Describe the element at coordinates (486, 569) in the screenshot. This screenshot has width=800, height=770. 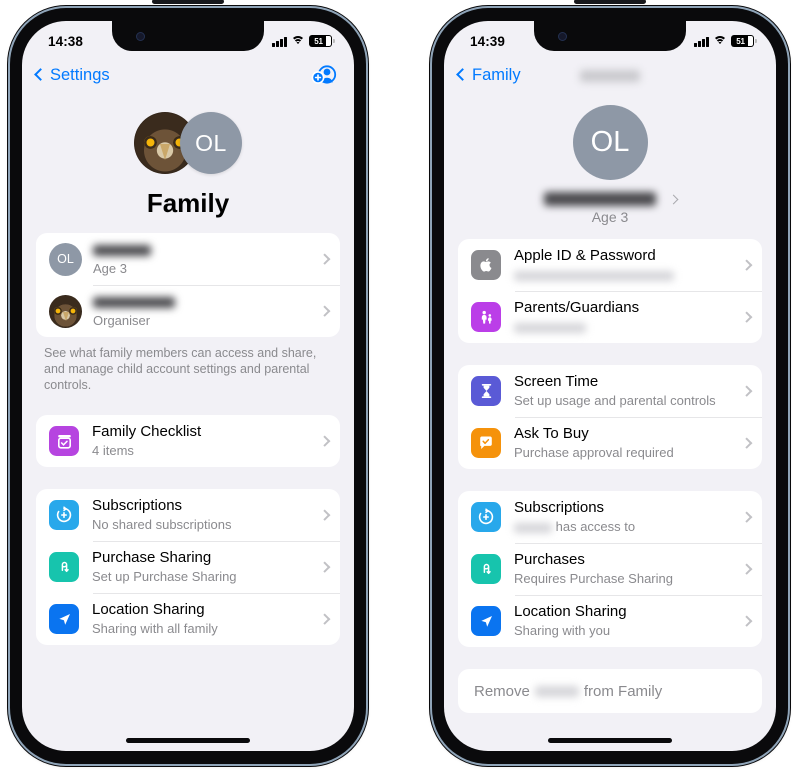
I see `purchase-sharing-icon` at that location.